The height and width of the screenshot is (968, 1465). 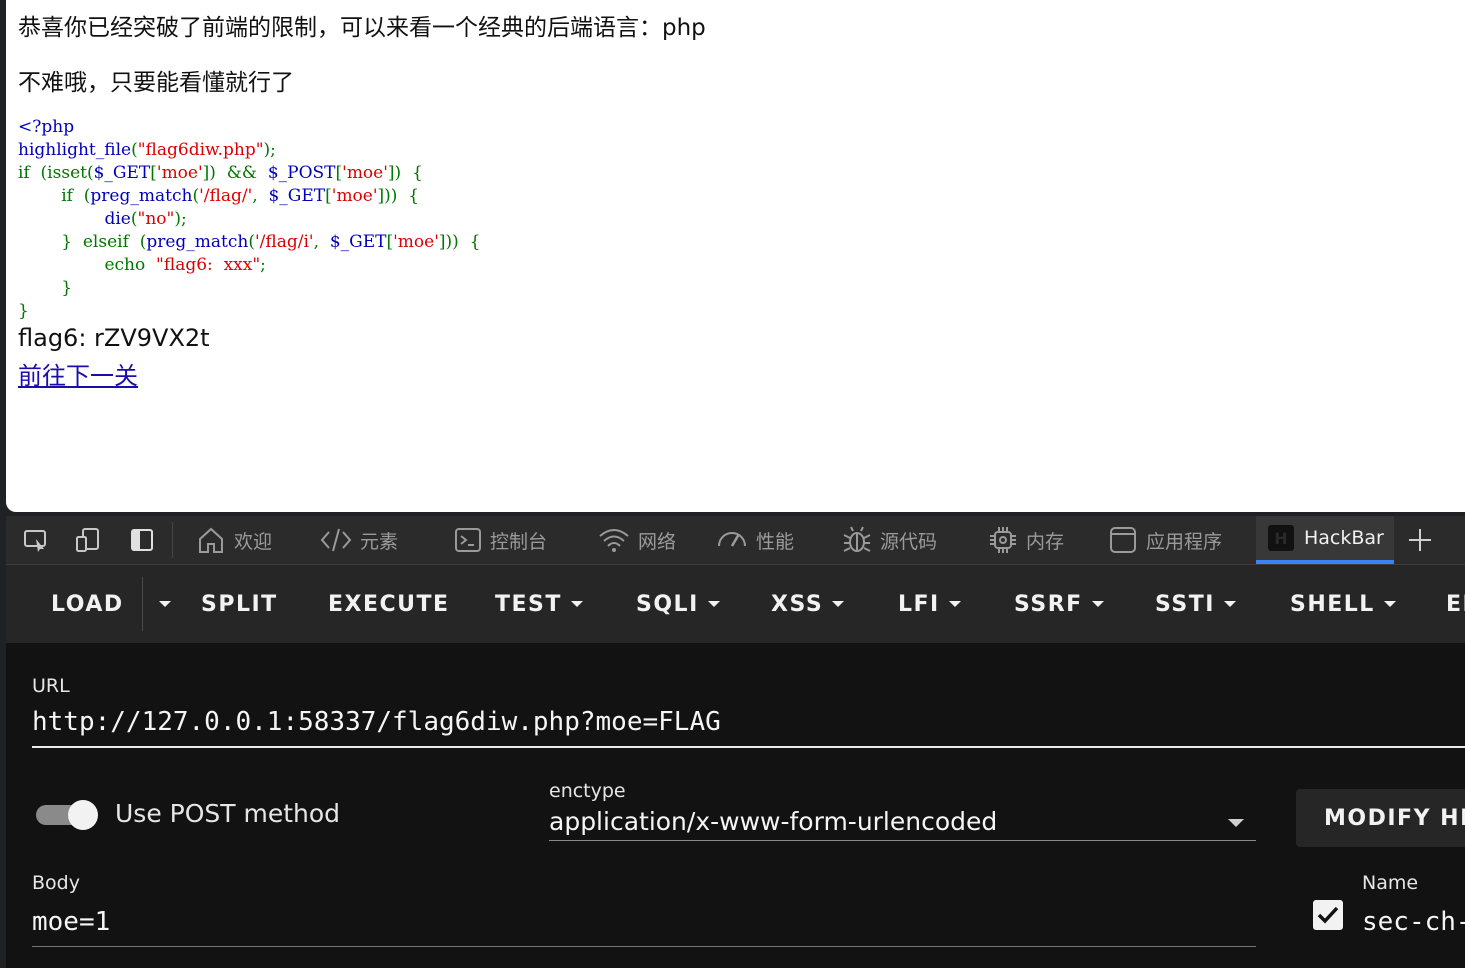 What do you see at coordinates (857, 539) in the screenshot?
I see `bug-icon` at bounding box center [857, 539].